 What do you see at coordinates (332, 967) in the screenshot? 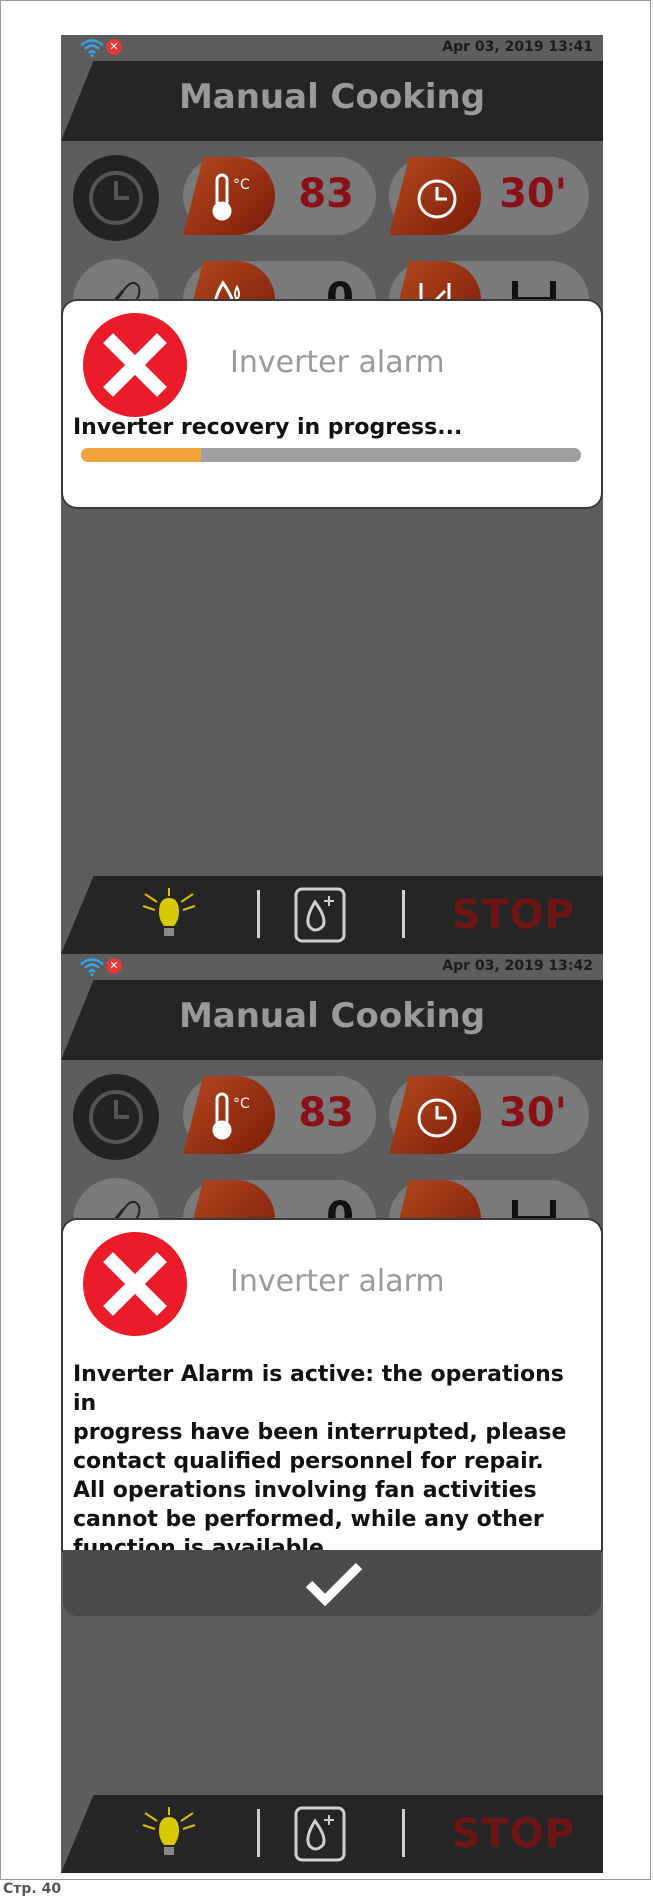
I see `status-bar: ✕ Apr 03, 2019 13:42` at bounding box center [332, 967].